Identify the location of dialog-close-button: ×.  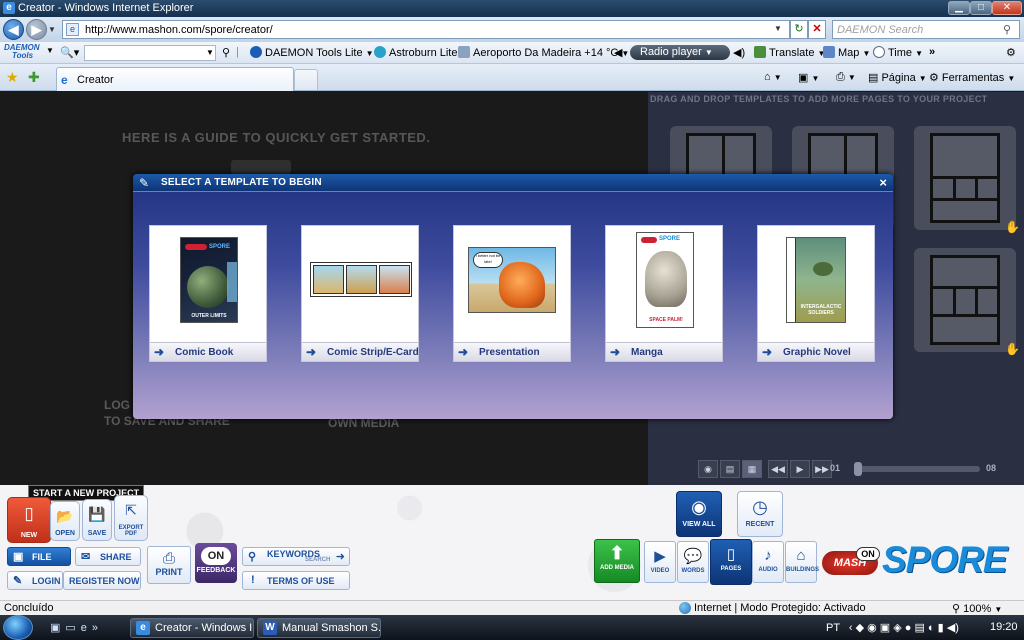
(883, 182).